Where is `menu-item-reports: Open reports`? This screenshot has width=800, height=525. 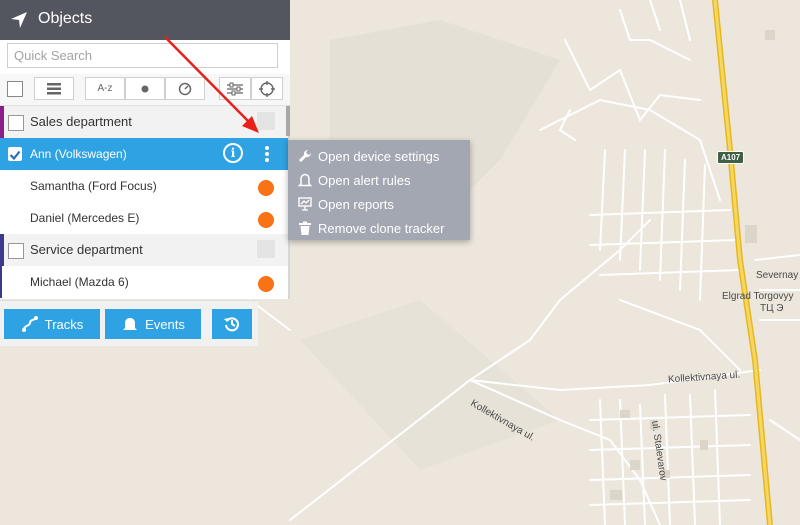
menu-item-reports: Open reports is located at coordinates (379, 204).